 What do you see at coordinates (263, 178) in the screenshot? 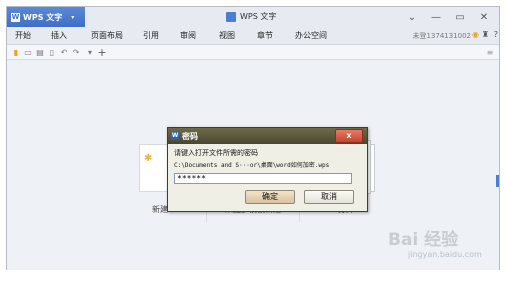
I see `password-input: ******` at bounding box center [263, 178].